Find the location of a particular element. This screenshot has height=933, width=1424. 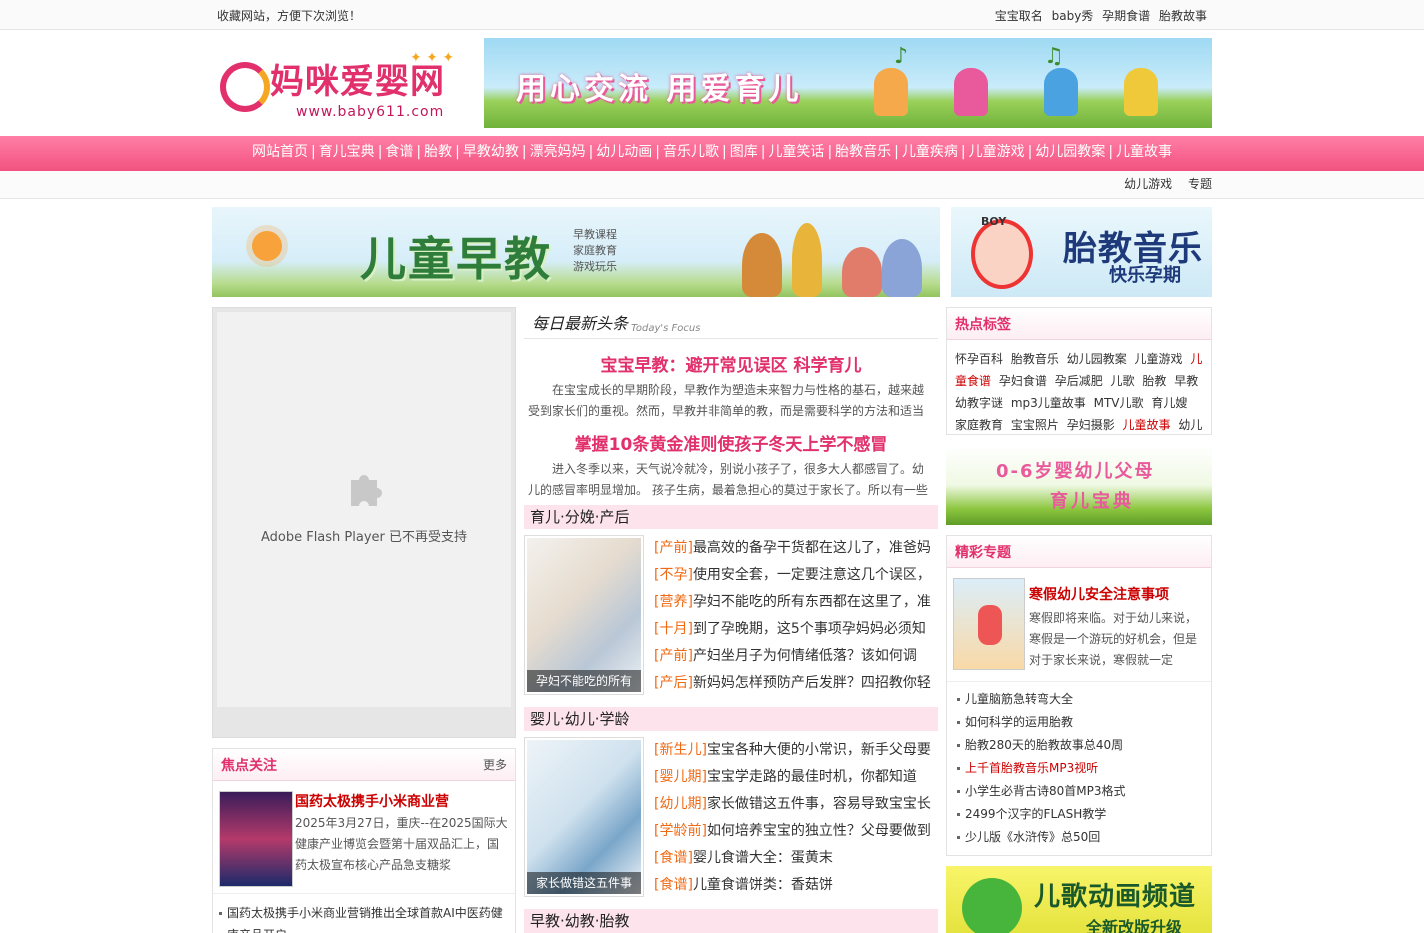

article-tag: [婴儿期] is located at coordinates (680, 777).